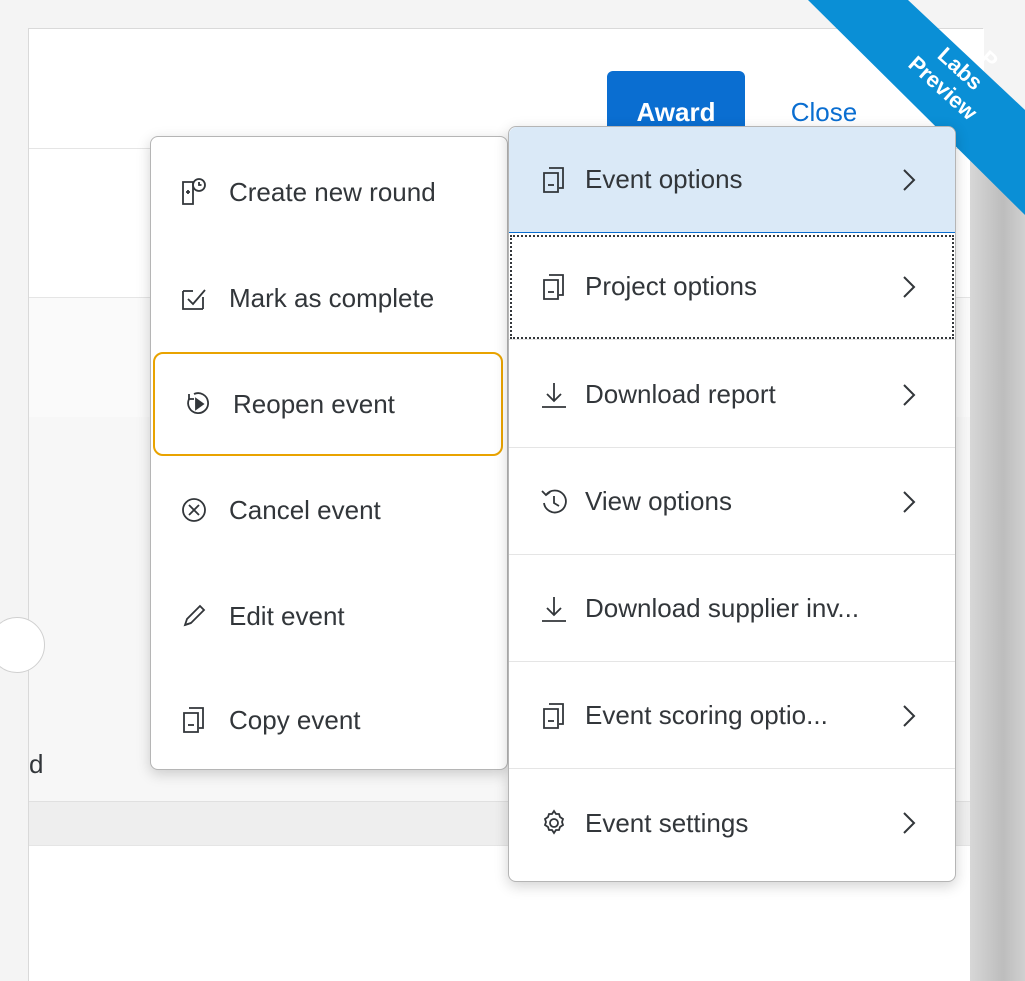 The image size is (1025, 981). Describe the element at coordinates (997, 550) in the screenshot. I see `scrollbar` at that location.